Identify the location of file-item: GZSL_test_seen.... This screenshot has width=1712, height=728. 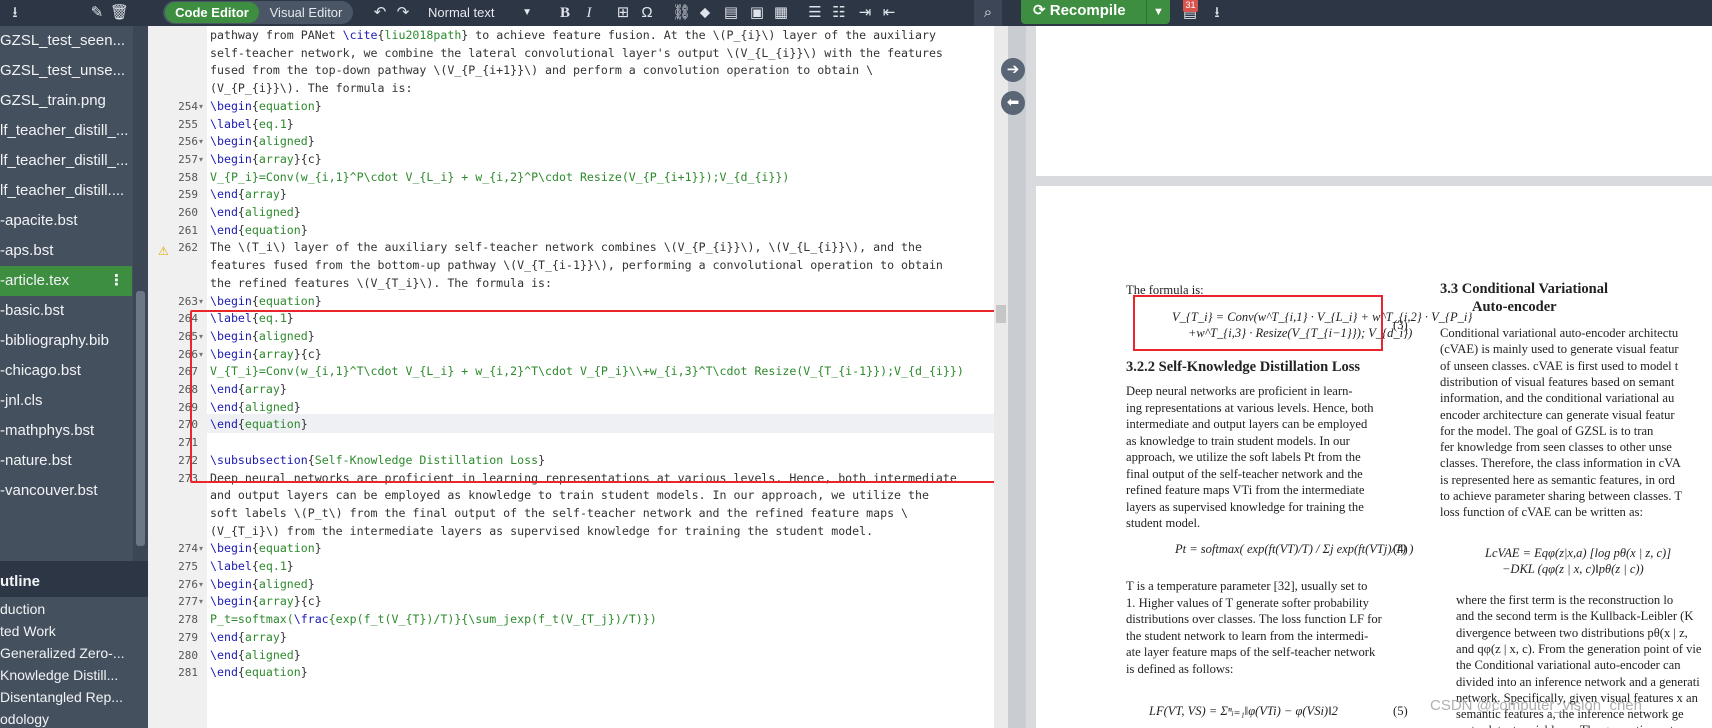
(66, 41).